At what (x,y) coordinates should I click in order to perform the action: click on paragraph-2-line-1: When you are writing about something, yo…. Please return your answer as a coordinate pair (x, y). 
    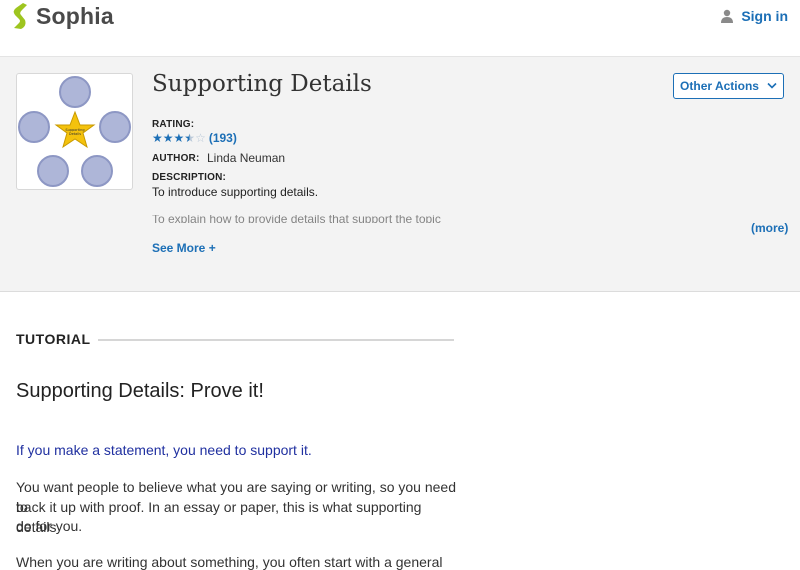
    Looking at the image, I should click on (229, 562).